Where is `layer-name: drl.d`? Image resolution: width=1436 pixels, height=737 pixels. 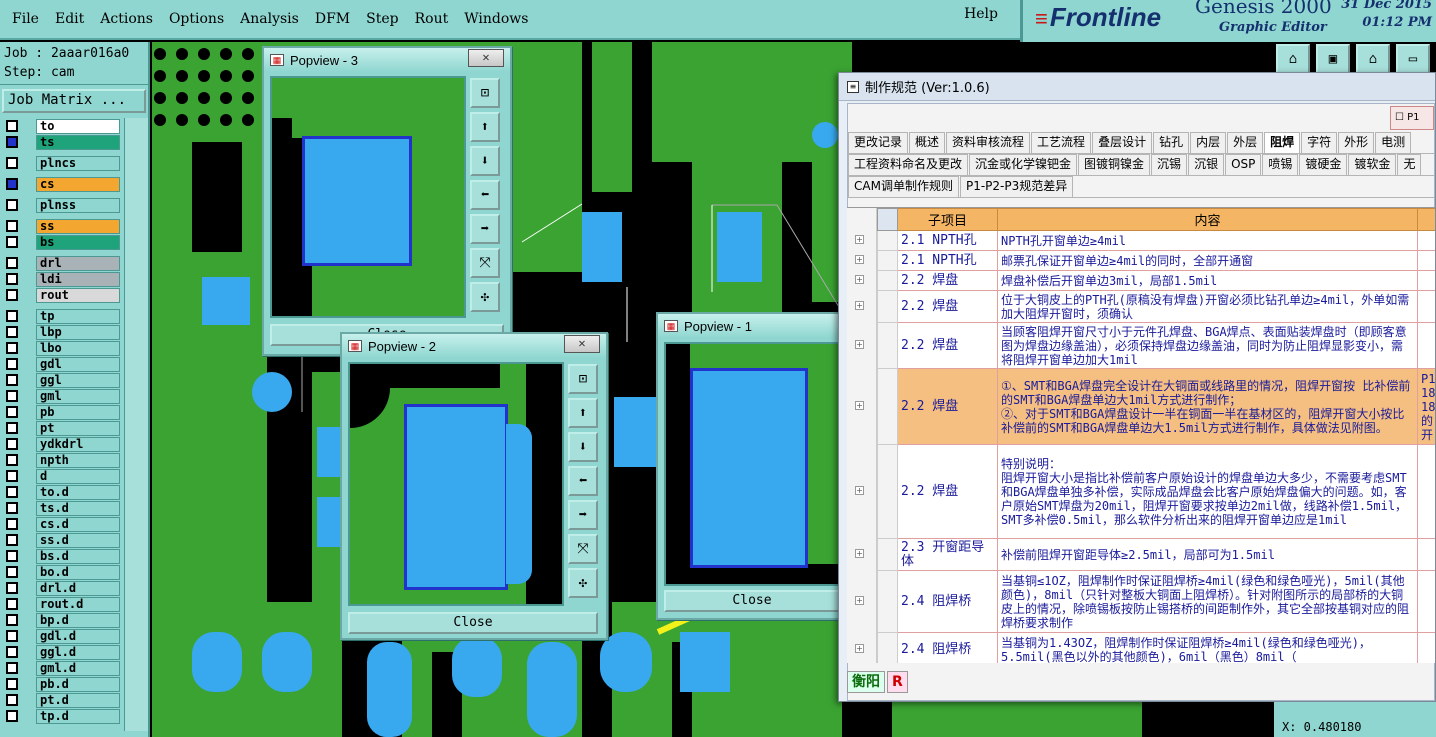
layer-name: drl.d is located at coordinates (78, 588).